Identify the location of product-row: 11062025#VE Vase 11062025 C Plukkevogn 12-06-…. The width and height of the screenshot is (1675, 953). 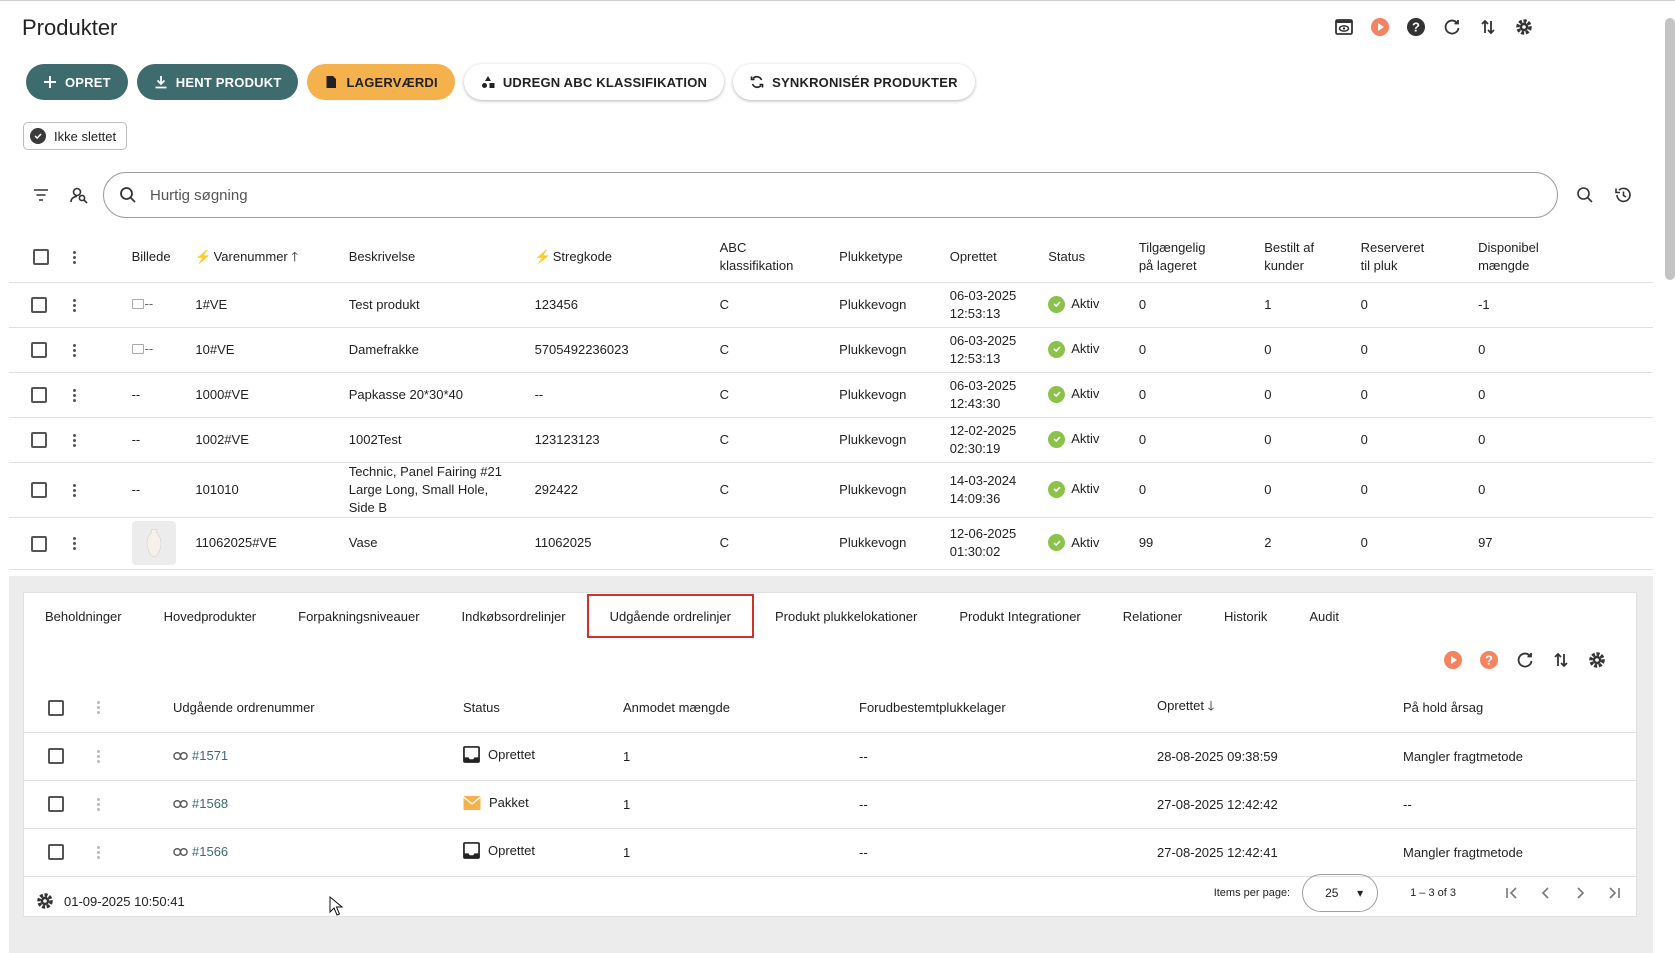
(831, 543).